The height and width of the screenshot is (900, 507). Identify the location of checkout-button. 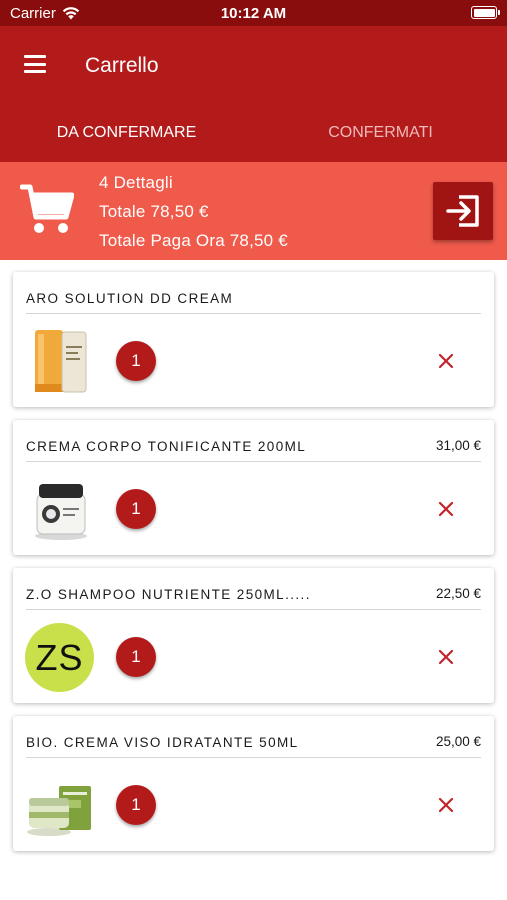
(463, 211).